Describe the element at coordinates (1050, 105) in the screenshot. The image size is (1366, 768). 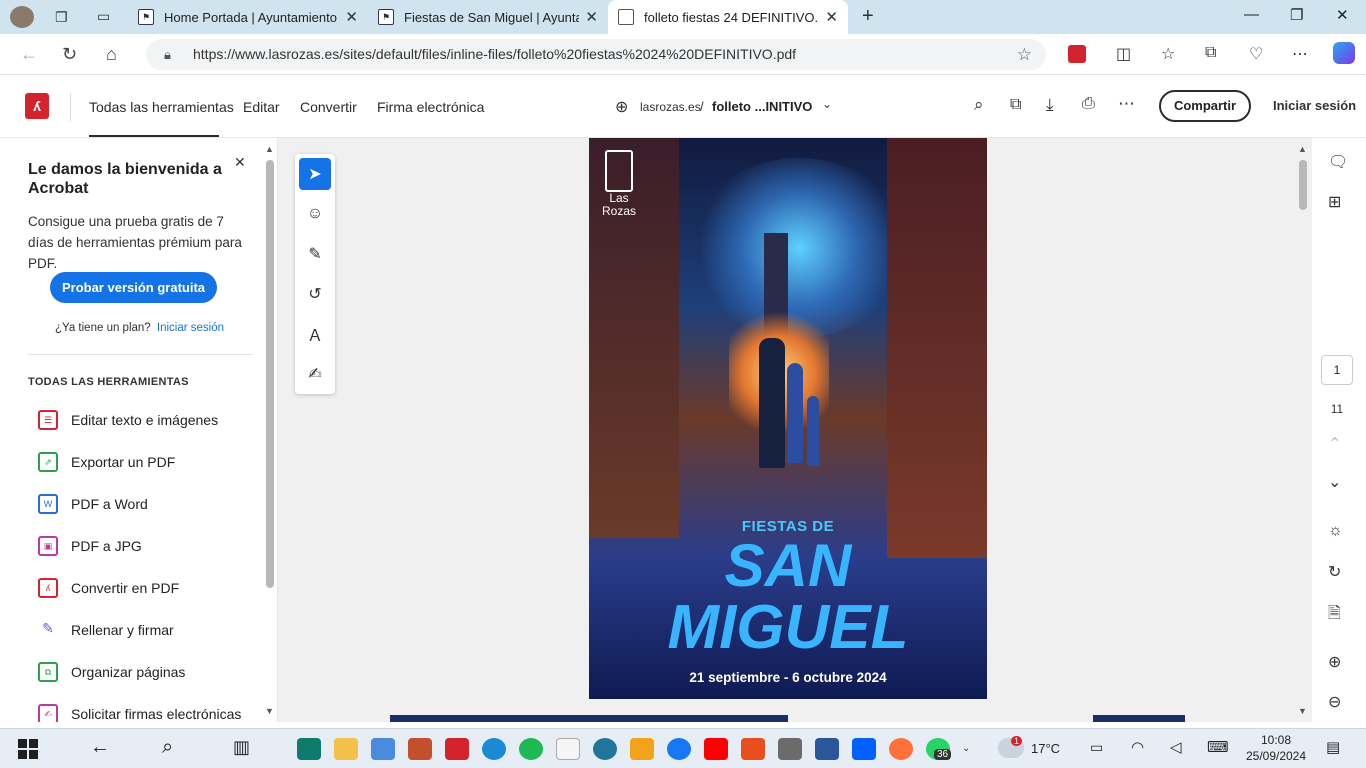
I see `download-icon: ⤓` at that location.